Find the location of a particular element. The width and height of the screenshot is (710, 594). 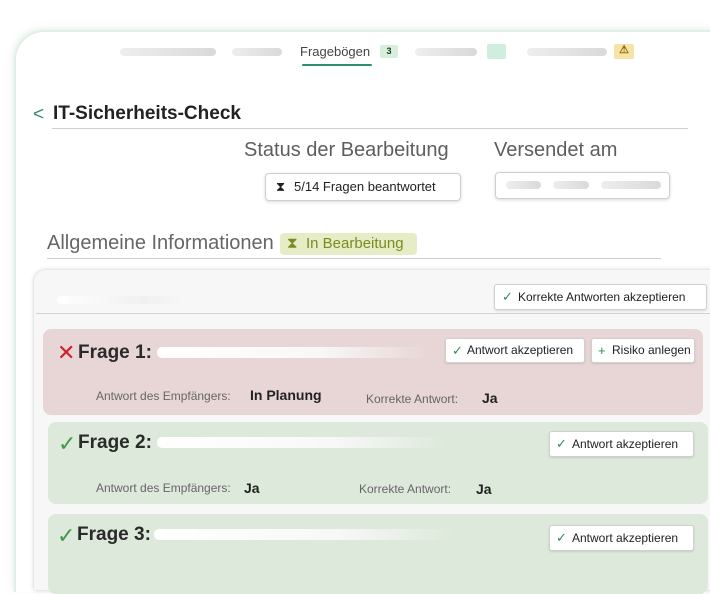

section-status-label: In Bearbeitung is located at coordinates (355, 243).